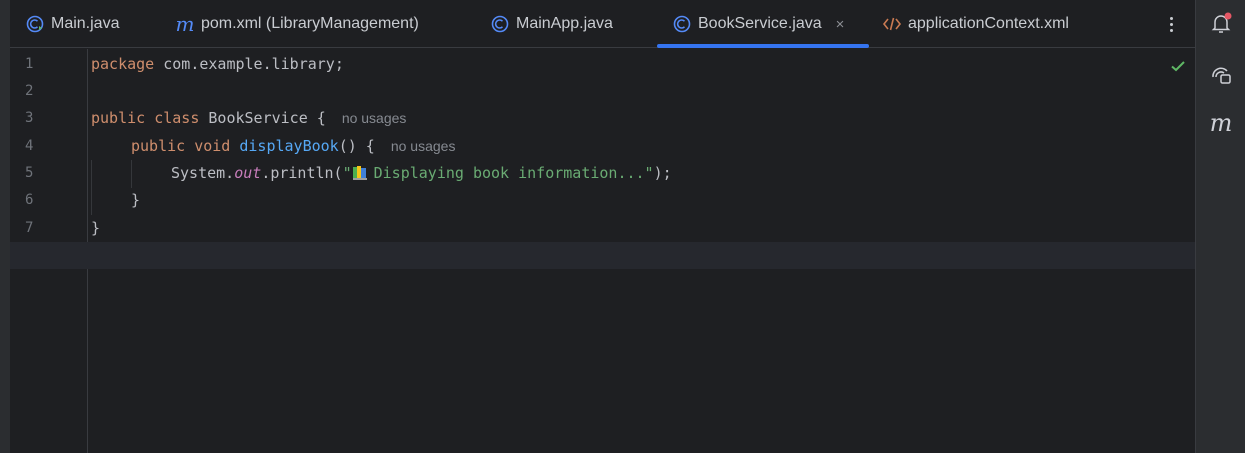 This screenshot has height=453, width=1245. Describe the element at coordinates (29, 118) in the screenshot. I see `line-number: 3` at that location.